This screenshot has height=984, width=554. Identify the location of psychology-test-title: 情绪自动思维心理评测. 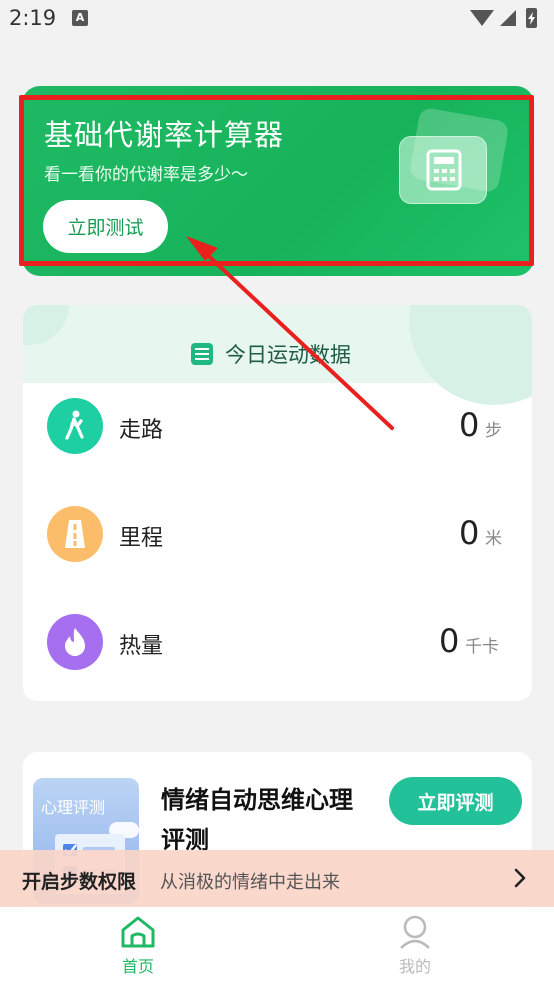
(257, 820).